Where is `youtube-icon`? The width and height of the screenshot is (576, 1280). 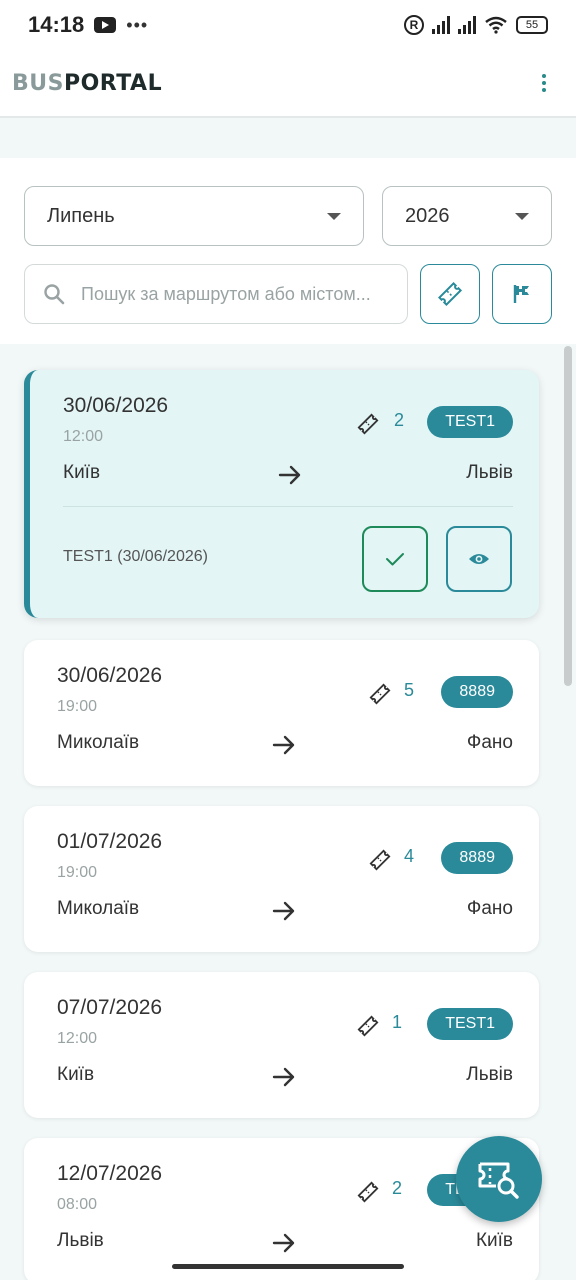 youtube-icon is located at coordinates (105, 25).